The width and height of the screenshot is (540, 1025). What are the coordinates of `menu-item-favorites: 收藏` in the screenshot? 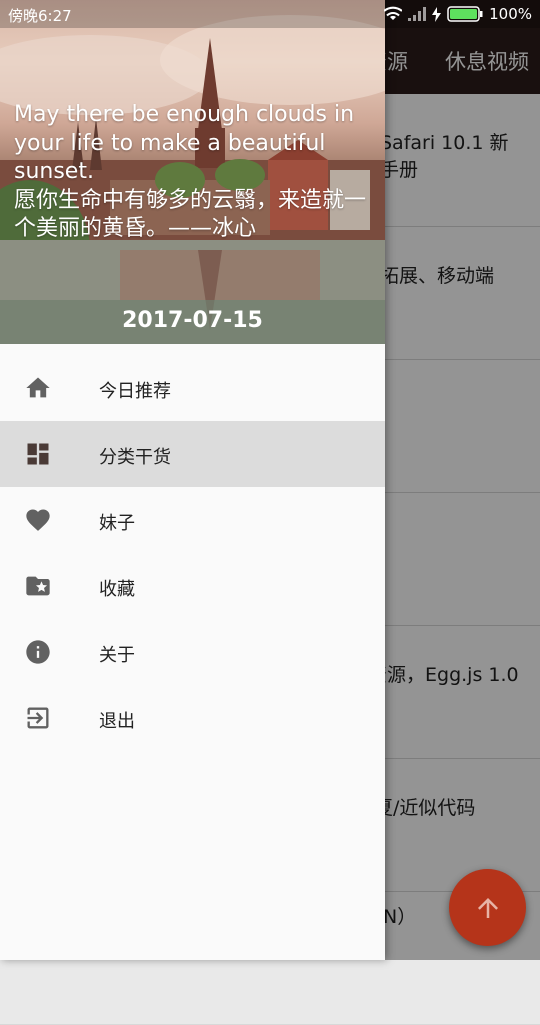 It's located at (192, 586).